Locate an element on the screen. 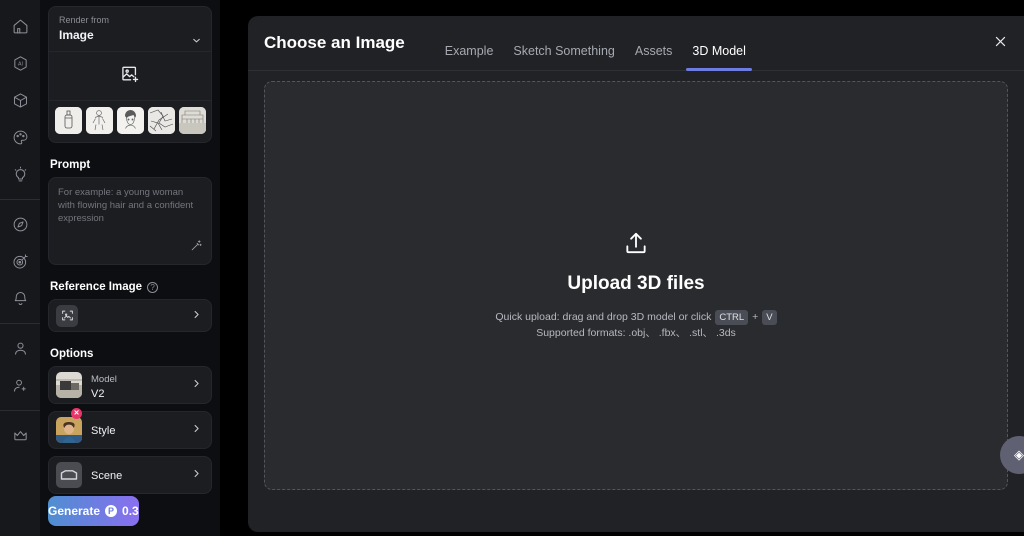 This screenshot has height=536, width=1024. modal-tabs: Example Sketch Something Assets 3D Model is located at coordinates (595, 43).